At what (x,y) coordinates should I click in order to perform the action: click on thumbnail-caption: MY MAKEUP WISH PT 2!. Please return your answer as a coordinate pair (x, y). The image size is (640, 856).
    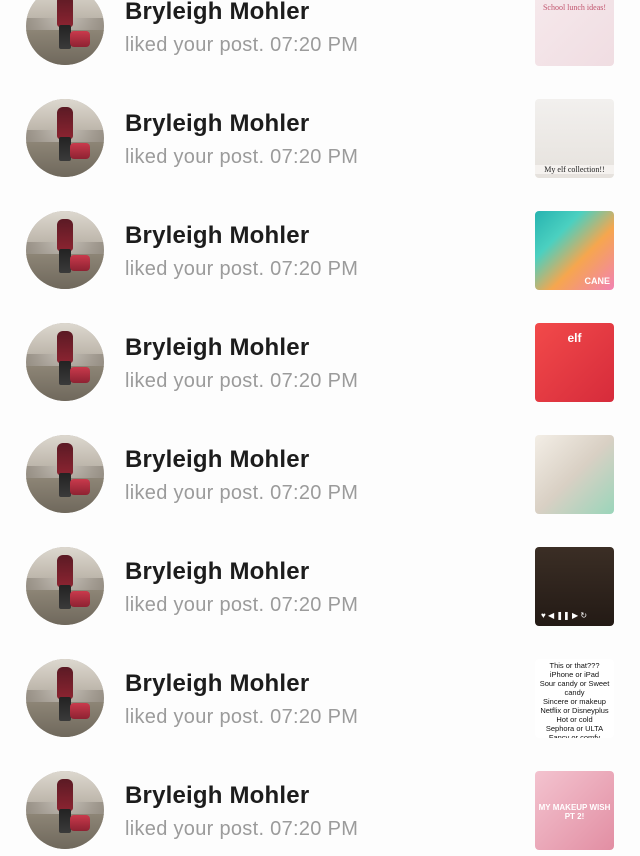
    Looking at the image, I should click on (574, 812).